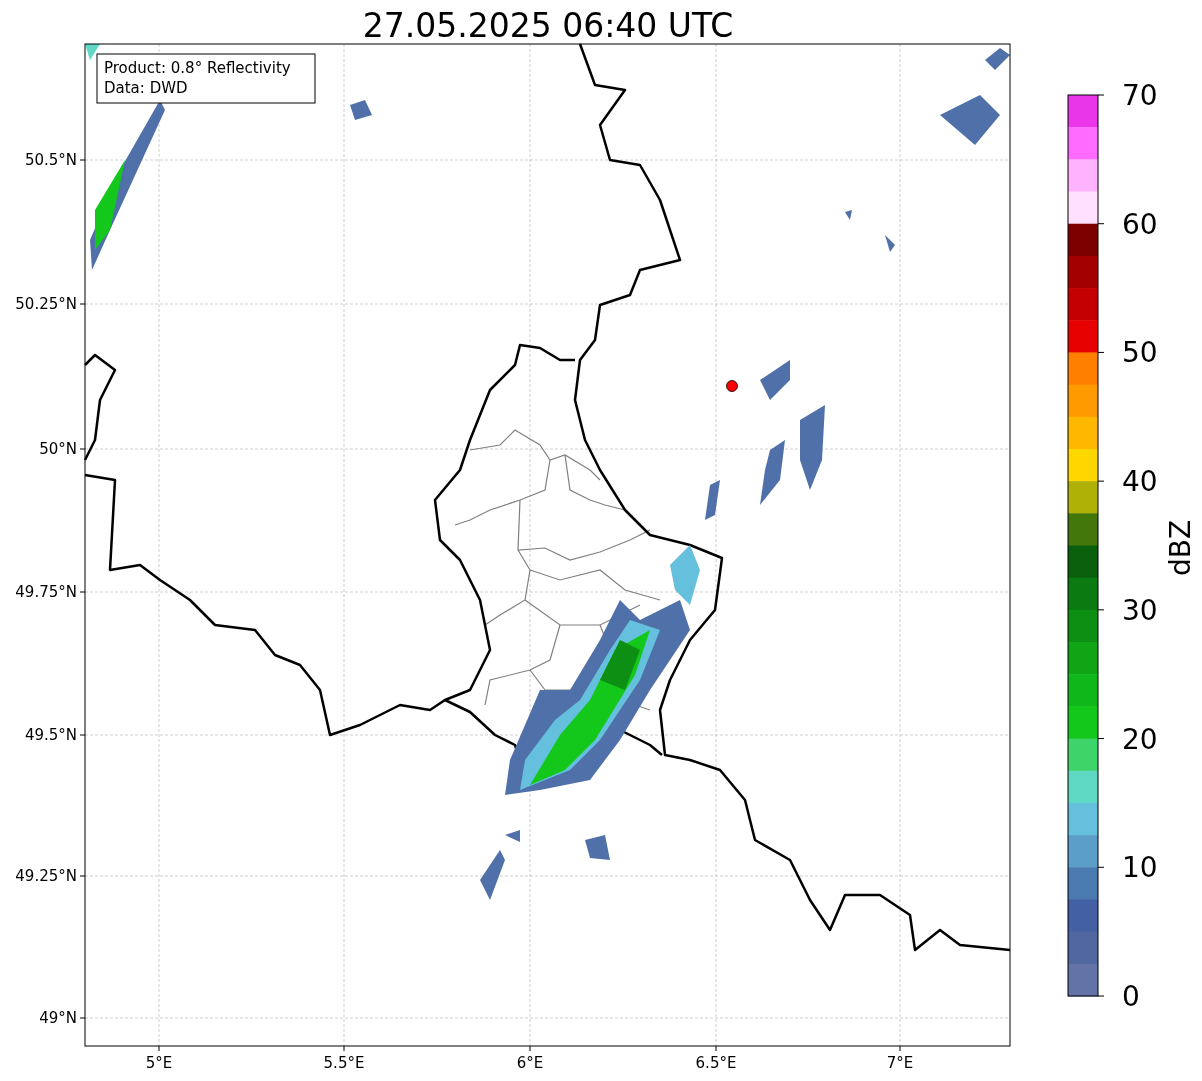 The image size is (1202, 1081). What do you see at coordinates (1140, 353) in the screenshot?
I see `colorbar-tick-label: 50` at bounding box center [1140, 353].